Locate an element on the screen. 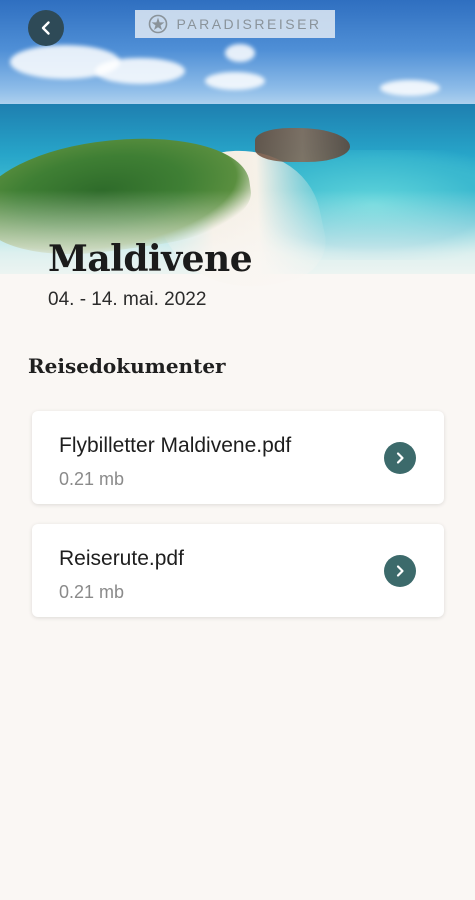 The image size is (475, 900). document-name: Reiserute.pdf is located at coordinates (121, 558).